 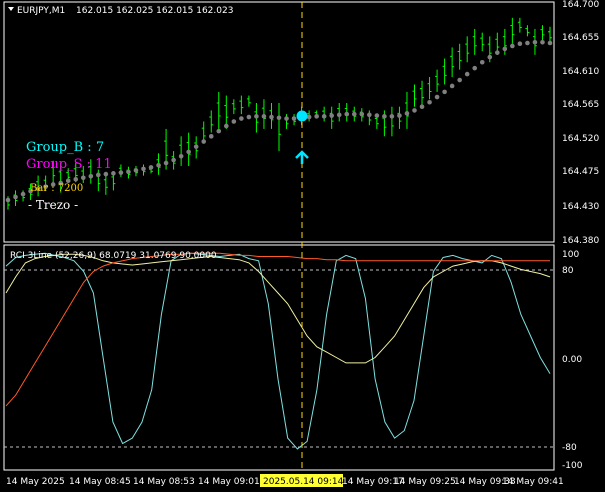 What do you see at coordinates (580, 172) in the screenshot?
I see `price-tick: 164.475` at bounding box center [580, 172].